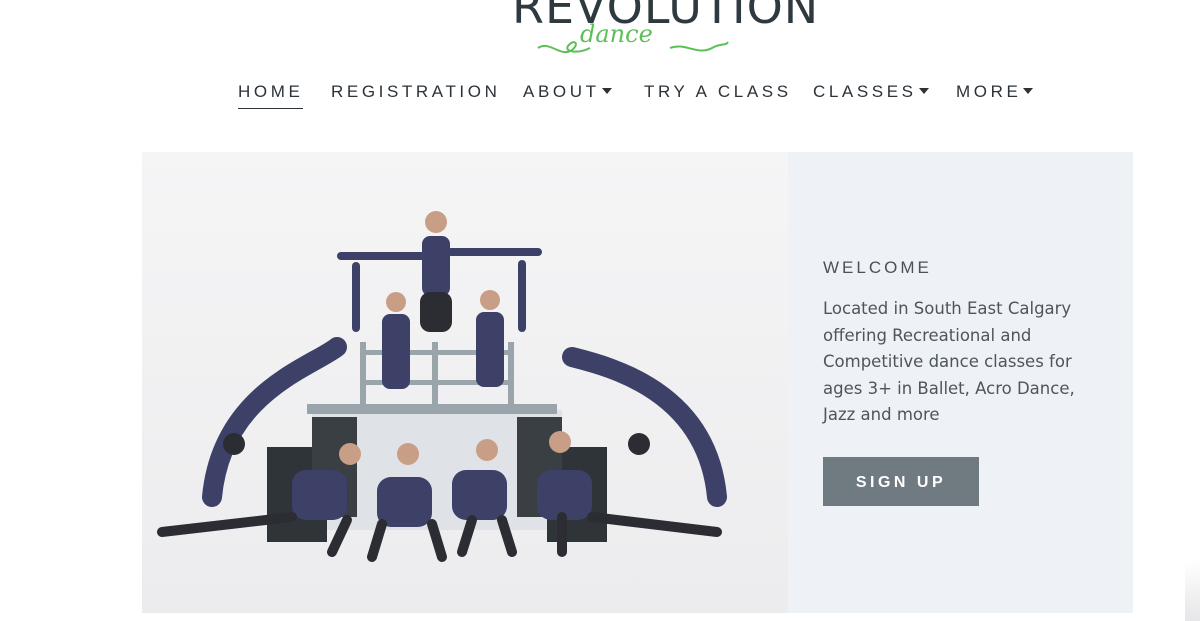 This screenshot has width=1200, height=621. What do you see at coordinates (989, 91) in the screenshot?
I see `nav-more-label: MORE` at bounding box center [989, 91].